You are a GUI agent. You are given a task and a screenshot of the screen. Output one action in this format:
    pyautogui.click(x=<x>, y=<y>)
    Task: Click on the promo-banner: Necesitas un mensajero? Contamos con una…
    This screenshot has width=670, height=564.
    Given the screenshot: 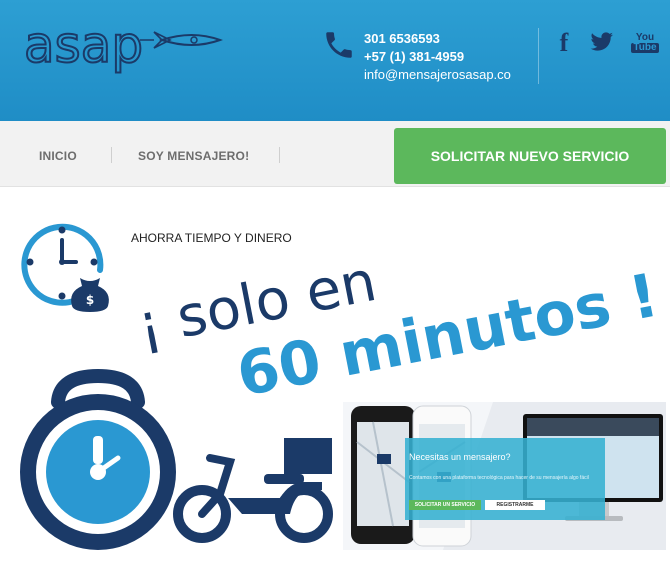 What is the action you would take?
    pyautogui.click(x=505, y=479)
    